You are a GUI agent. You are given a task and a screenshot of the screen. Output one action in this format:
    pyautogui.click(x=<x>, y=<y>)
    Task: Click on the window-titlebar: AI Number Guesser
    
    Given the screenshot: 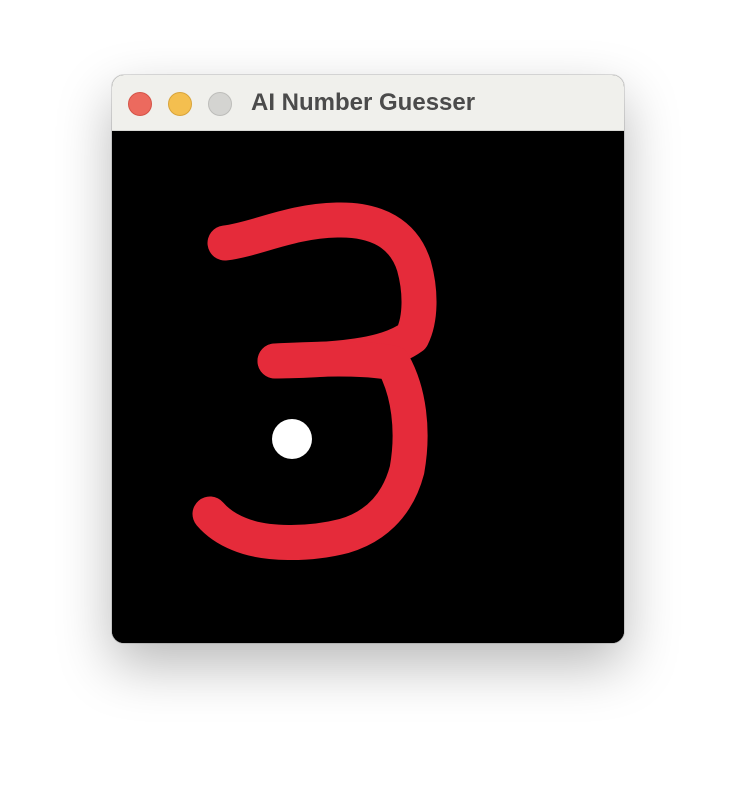 What is the action you would take?
    pyautogui.click(x=368, y=103)
    